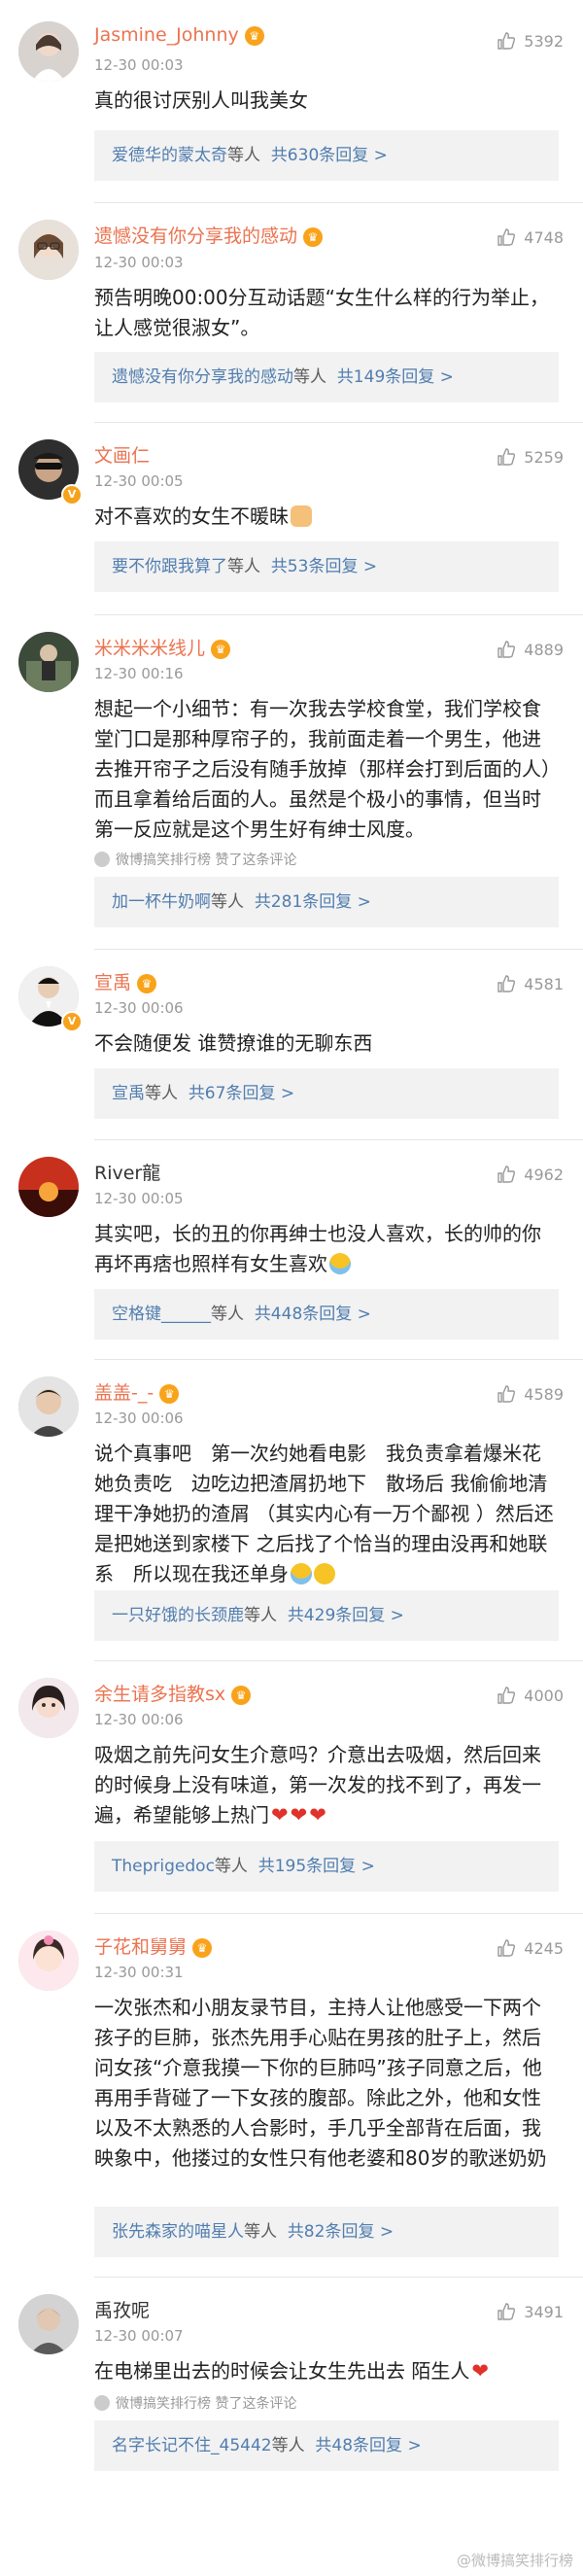 The height and width of the screenshot is (2576, 583). Describe the element at coordinates (192, 2445) in the screenshot. I see `reply-user: 名字长记不住_45442` at that location.